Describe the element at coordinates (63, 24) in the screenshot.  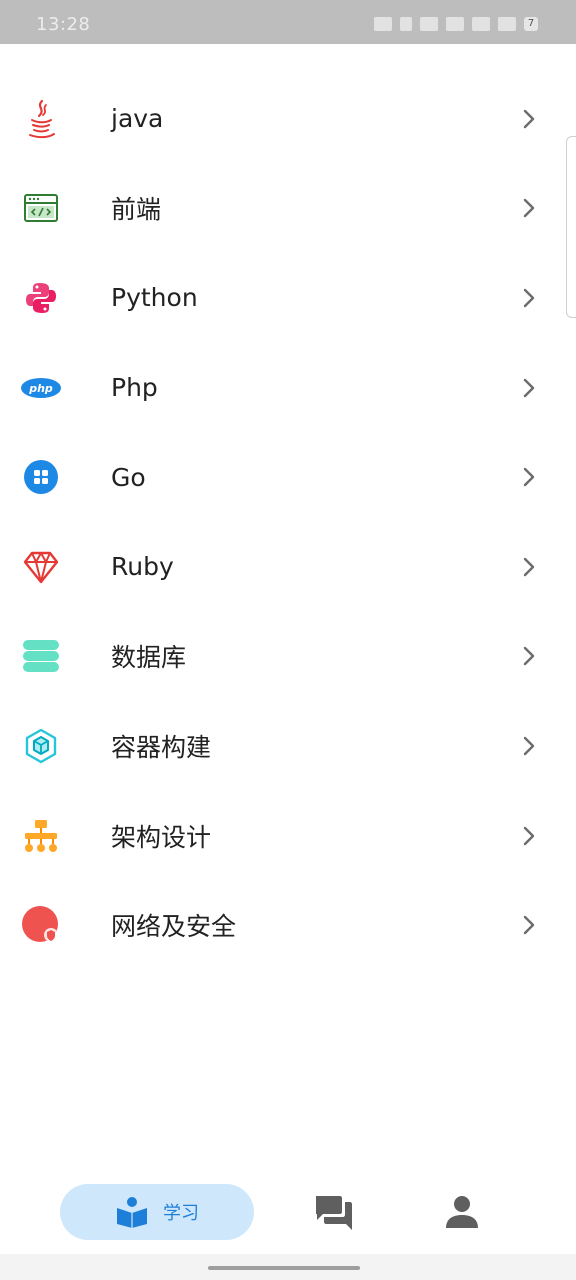
I see `status-time: 13:28` at that location.